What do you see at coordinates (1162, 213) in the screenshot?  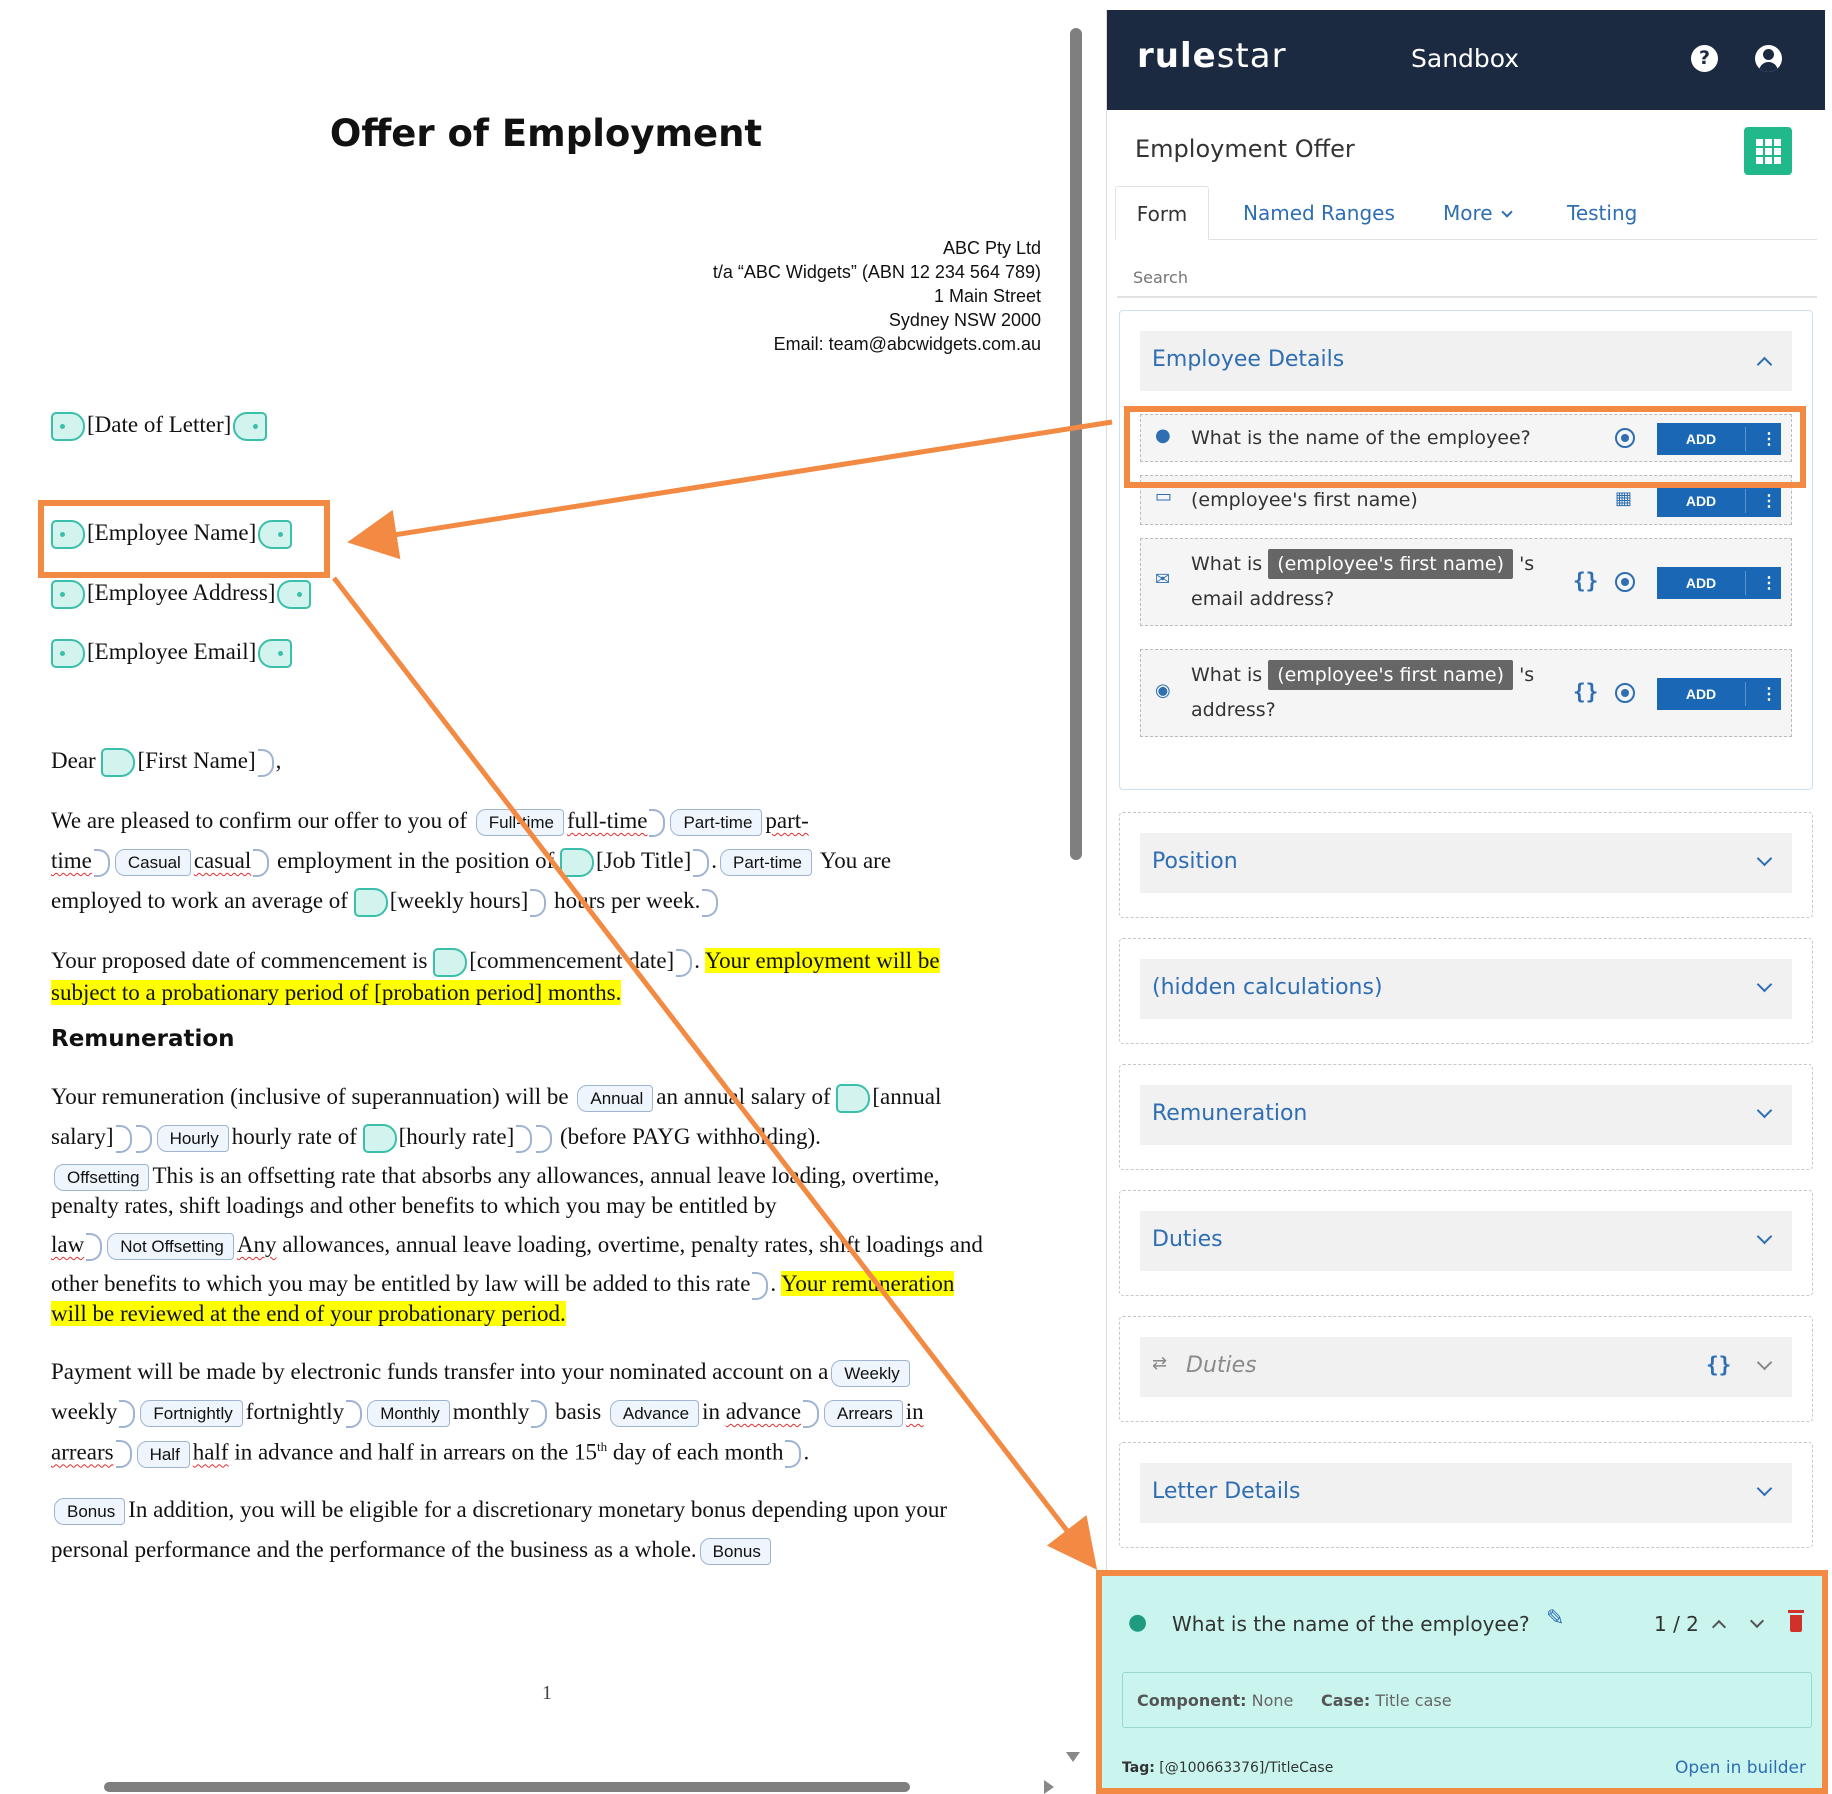 I see `tab-form: Form` at bounding box center [1162, 213].